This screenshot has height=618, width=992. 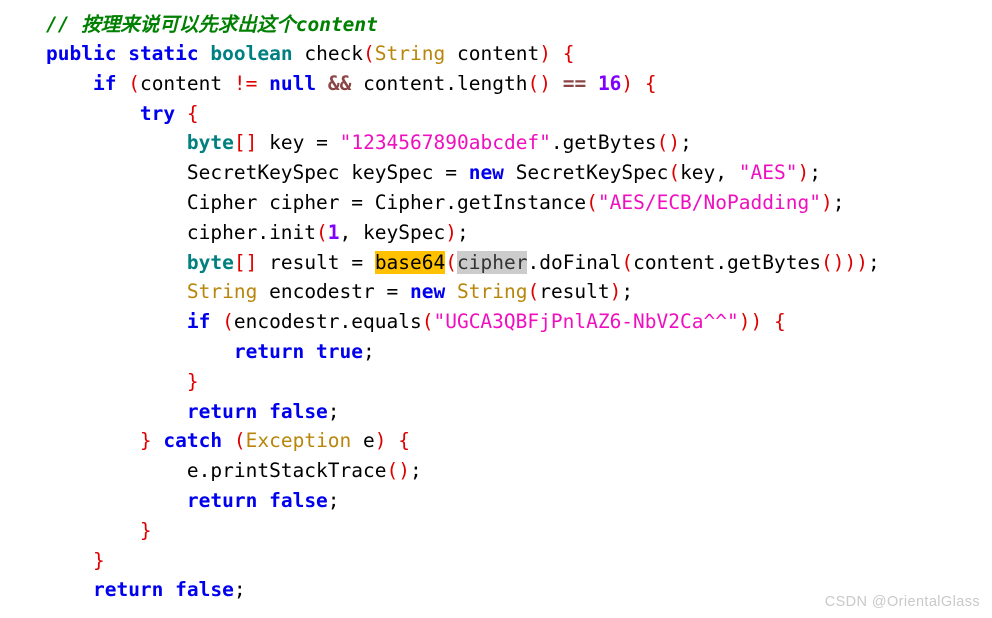 What do you see at coordinates (492, 292) in the screenshot?
I see `ctor-string: String` at bounding box center [492, 292].